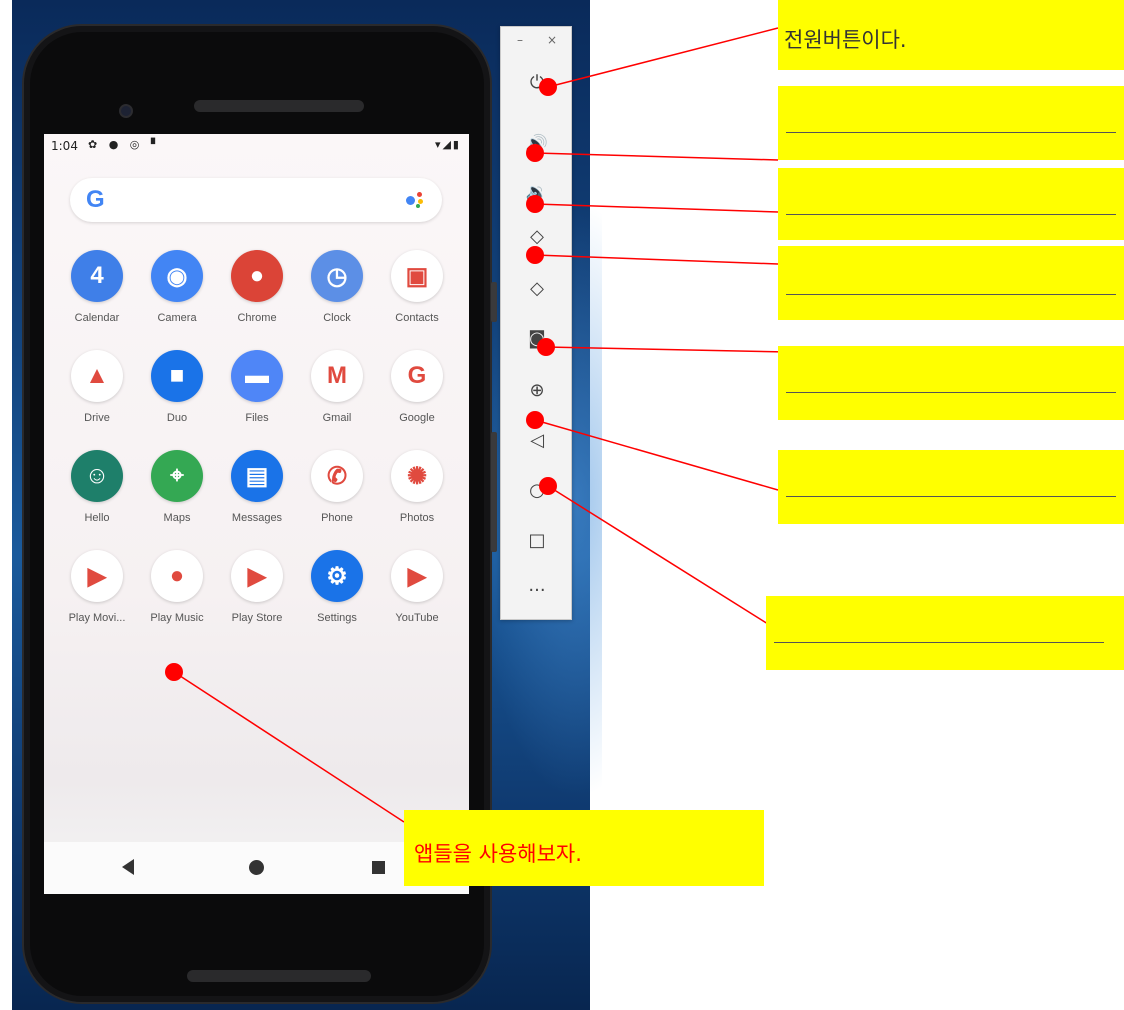  I want to click on marker-apps, so click(174, 672).